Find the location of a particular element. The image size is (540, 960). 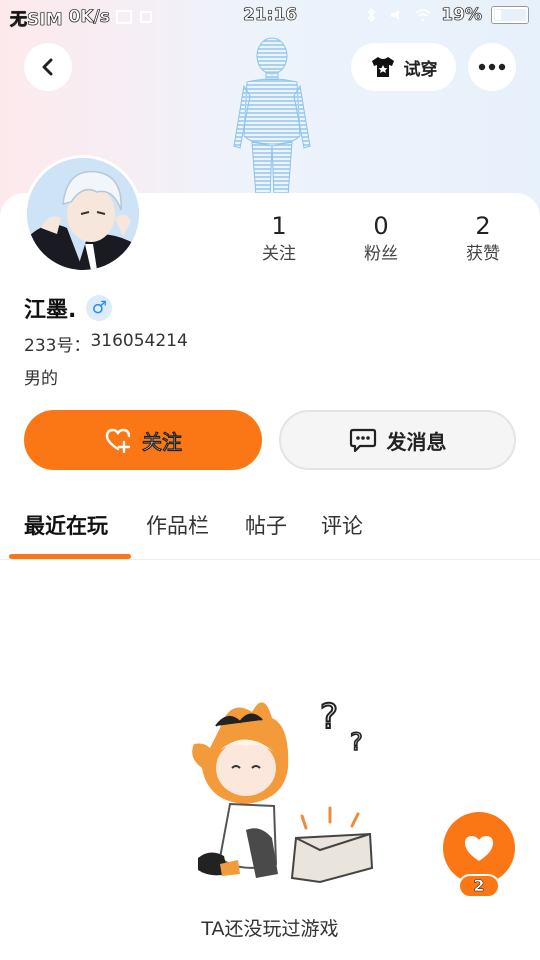

more-dots-icon is located at coordinates (492, 67).